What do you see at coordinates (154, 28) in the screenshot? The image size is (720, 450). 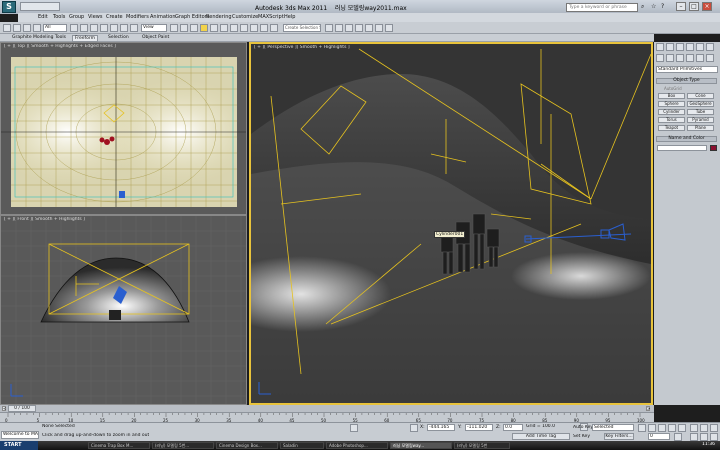 I see `reference-coordinate-dropdown: View` at bounding box center [154, 28].